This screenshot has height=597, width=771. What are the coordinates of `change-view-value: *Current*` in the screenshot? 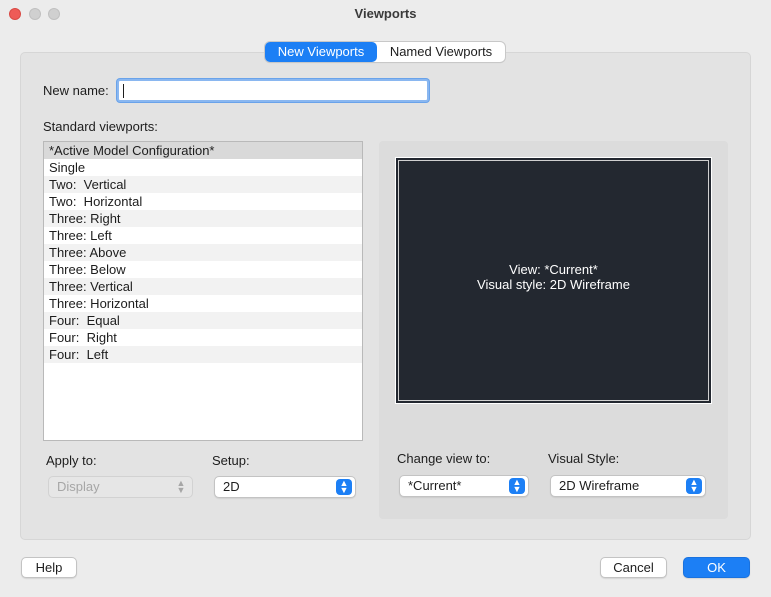 It's located at (435, 485).